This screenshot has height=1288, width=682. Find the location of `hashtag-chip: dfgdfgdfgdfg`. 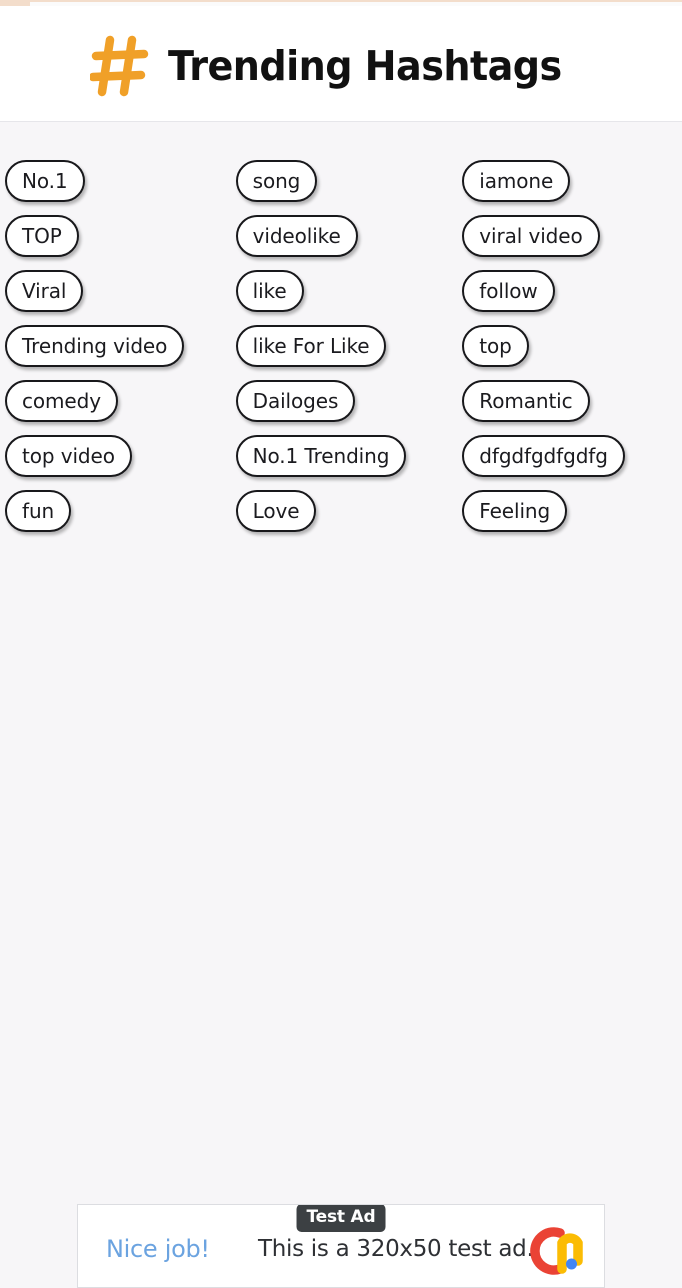

hashtag-chip: dfgdfgdfgdfg is located at coordinates (543, 456).